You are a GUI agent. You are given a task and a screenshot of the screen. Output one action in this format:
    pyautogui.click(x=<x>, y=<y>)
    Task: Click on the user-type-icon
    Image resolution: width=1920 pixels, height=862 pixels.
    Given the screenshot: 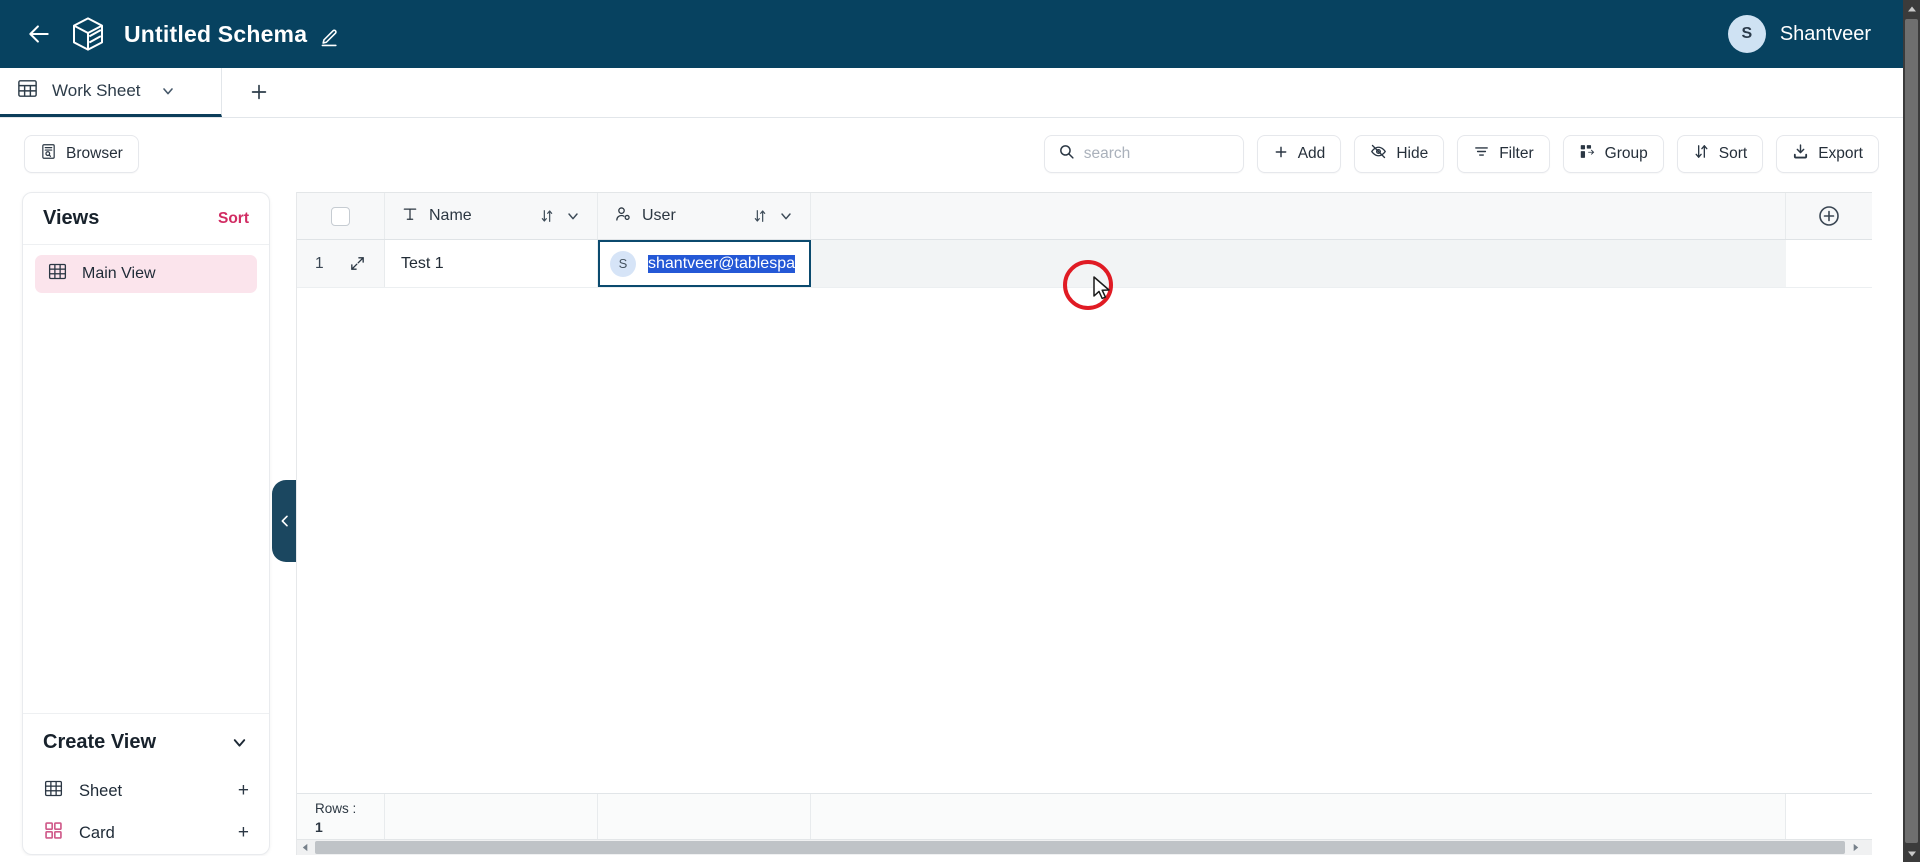 What is the action you would take?
    pyautogui.click(x=623, y=216)
    